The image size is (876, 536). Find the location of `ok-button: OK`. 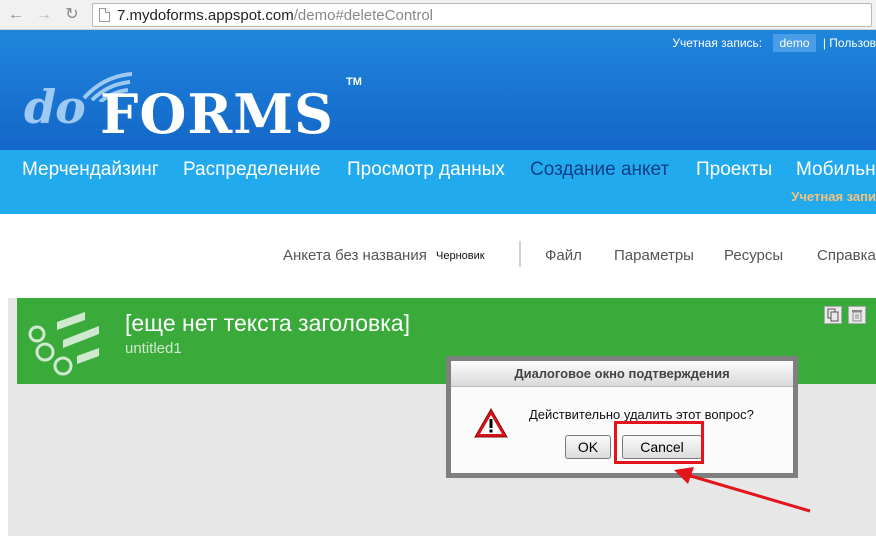

ok-button: OK is located at coordinates (588, 447).